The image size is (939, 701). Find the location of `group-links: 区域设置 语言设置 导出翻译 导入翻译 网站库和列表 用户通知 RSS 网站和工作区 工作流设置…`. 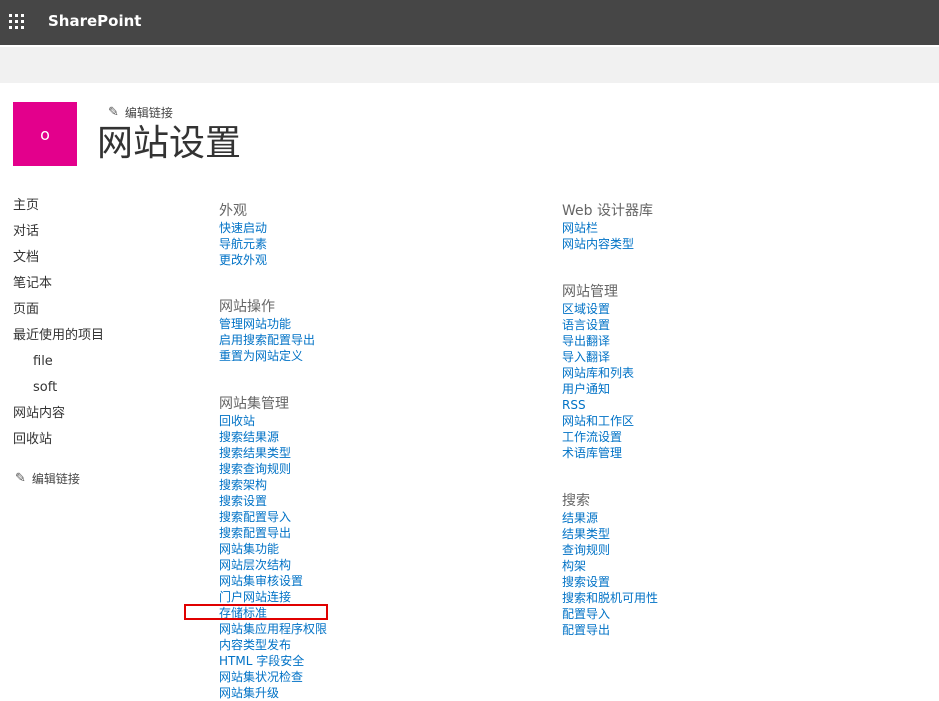

group-links: 区域设置 语言设置 导出翻译 导入翻译 网站库和列表 用户通知 RSS 网站和工作区 工作流设置… is located at coordinates (598, 381).